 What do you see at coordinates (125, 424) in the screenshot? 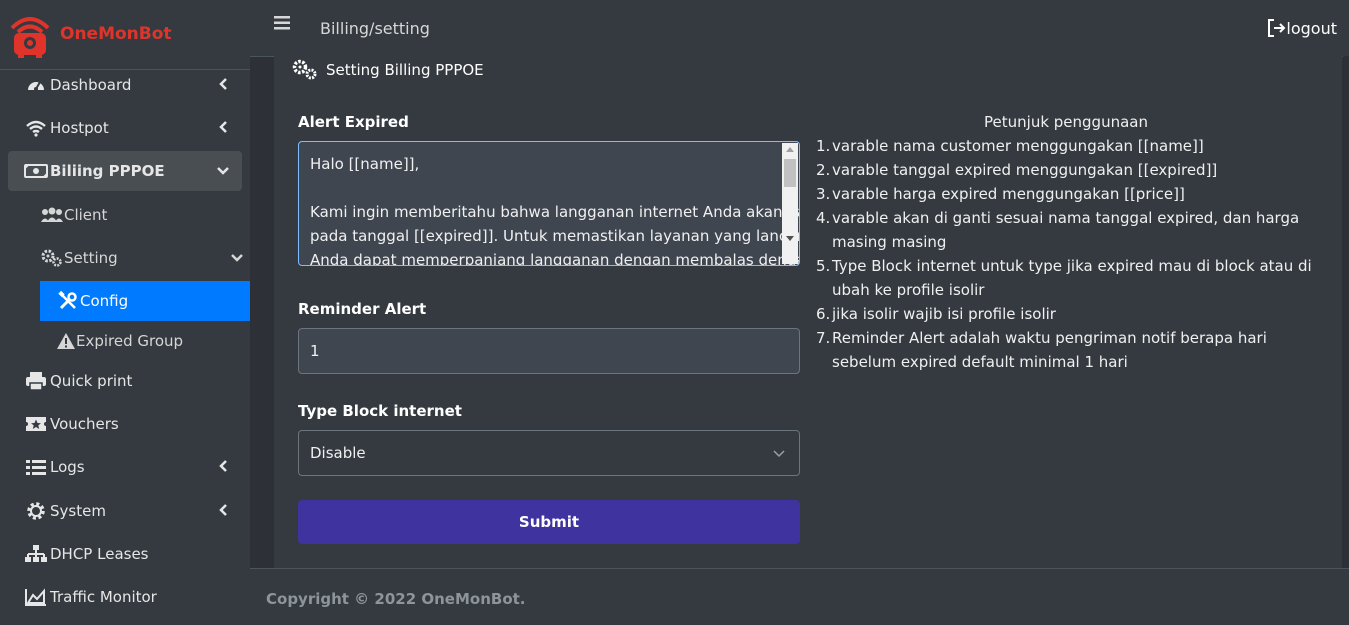
I see `sidebar-item-vouchers: Vouchers` at bounding box center [125, 424].